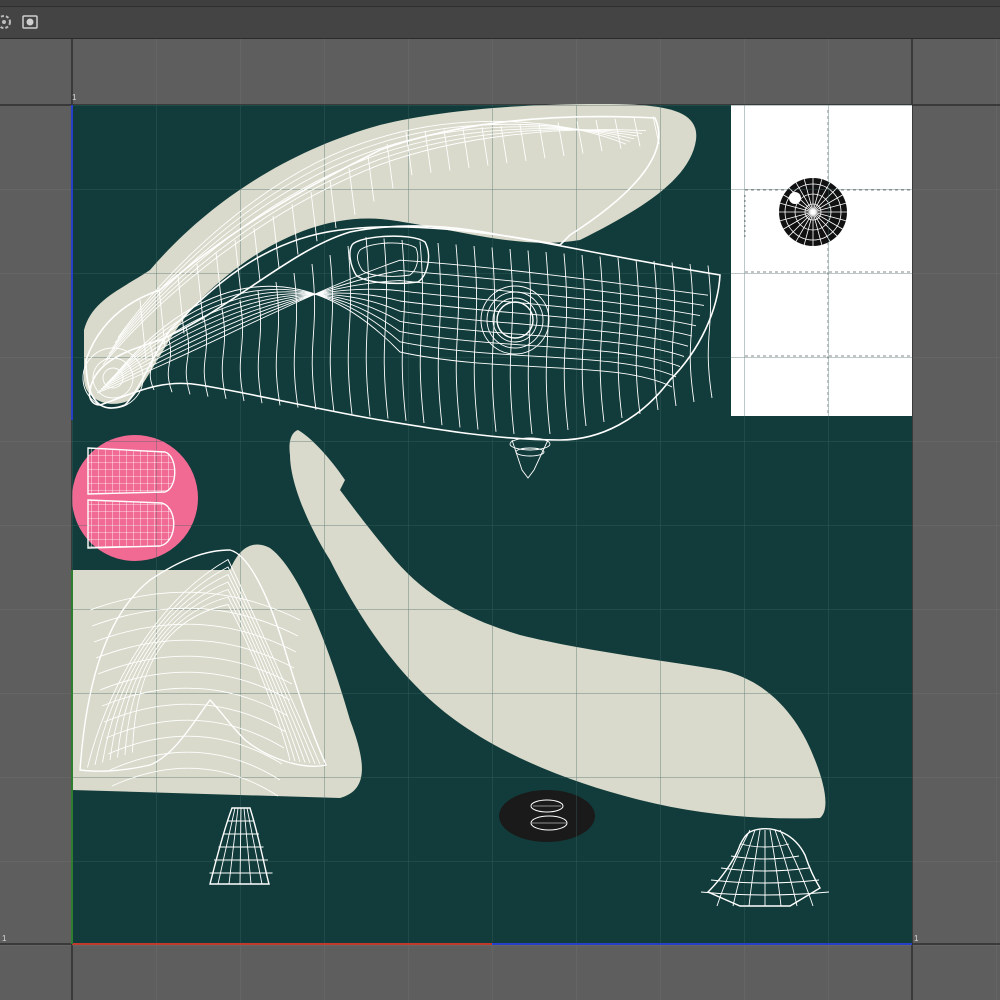 The image size is (1000, 1000). I want to click on tongue-uv-shell-lower, so click(131, 524).